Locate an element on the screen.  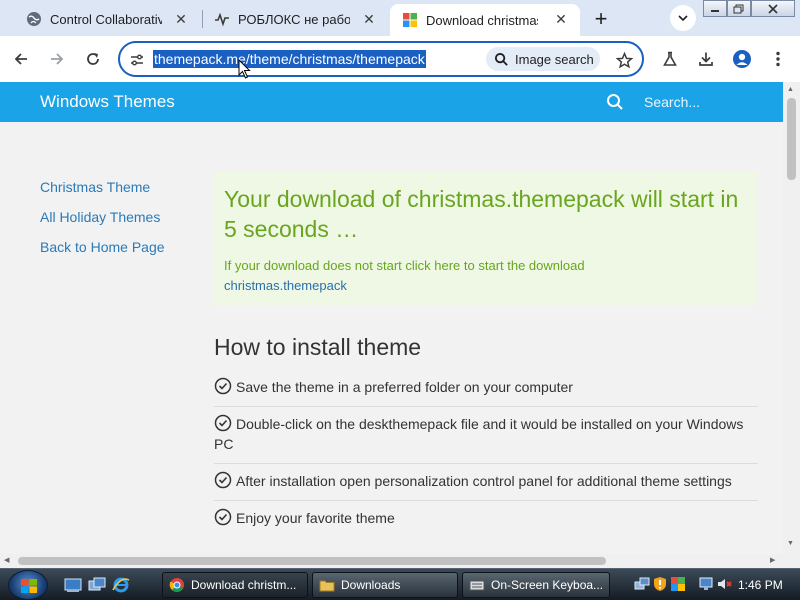
arrow-right-icon is located at coordinates (57, 59).